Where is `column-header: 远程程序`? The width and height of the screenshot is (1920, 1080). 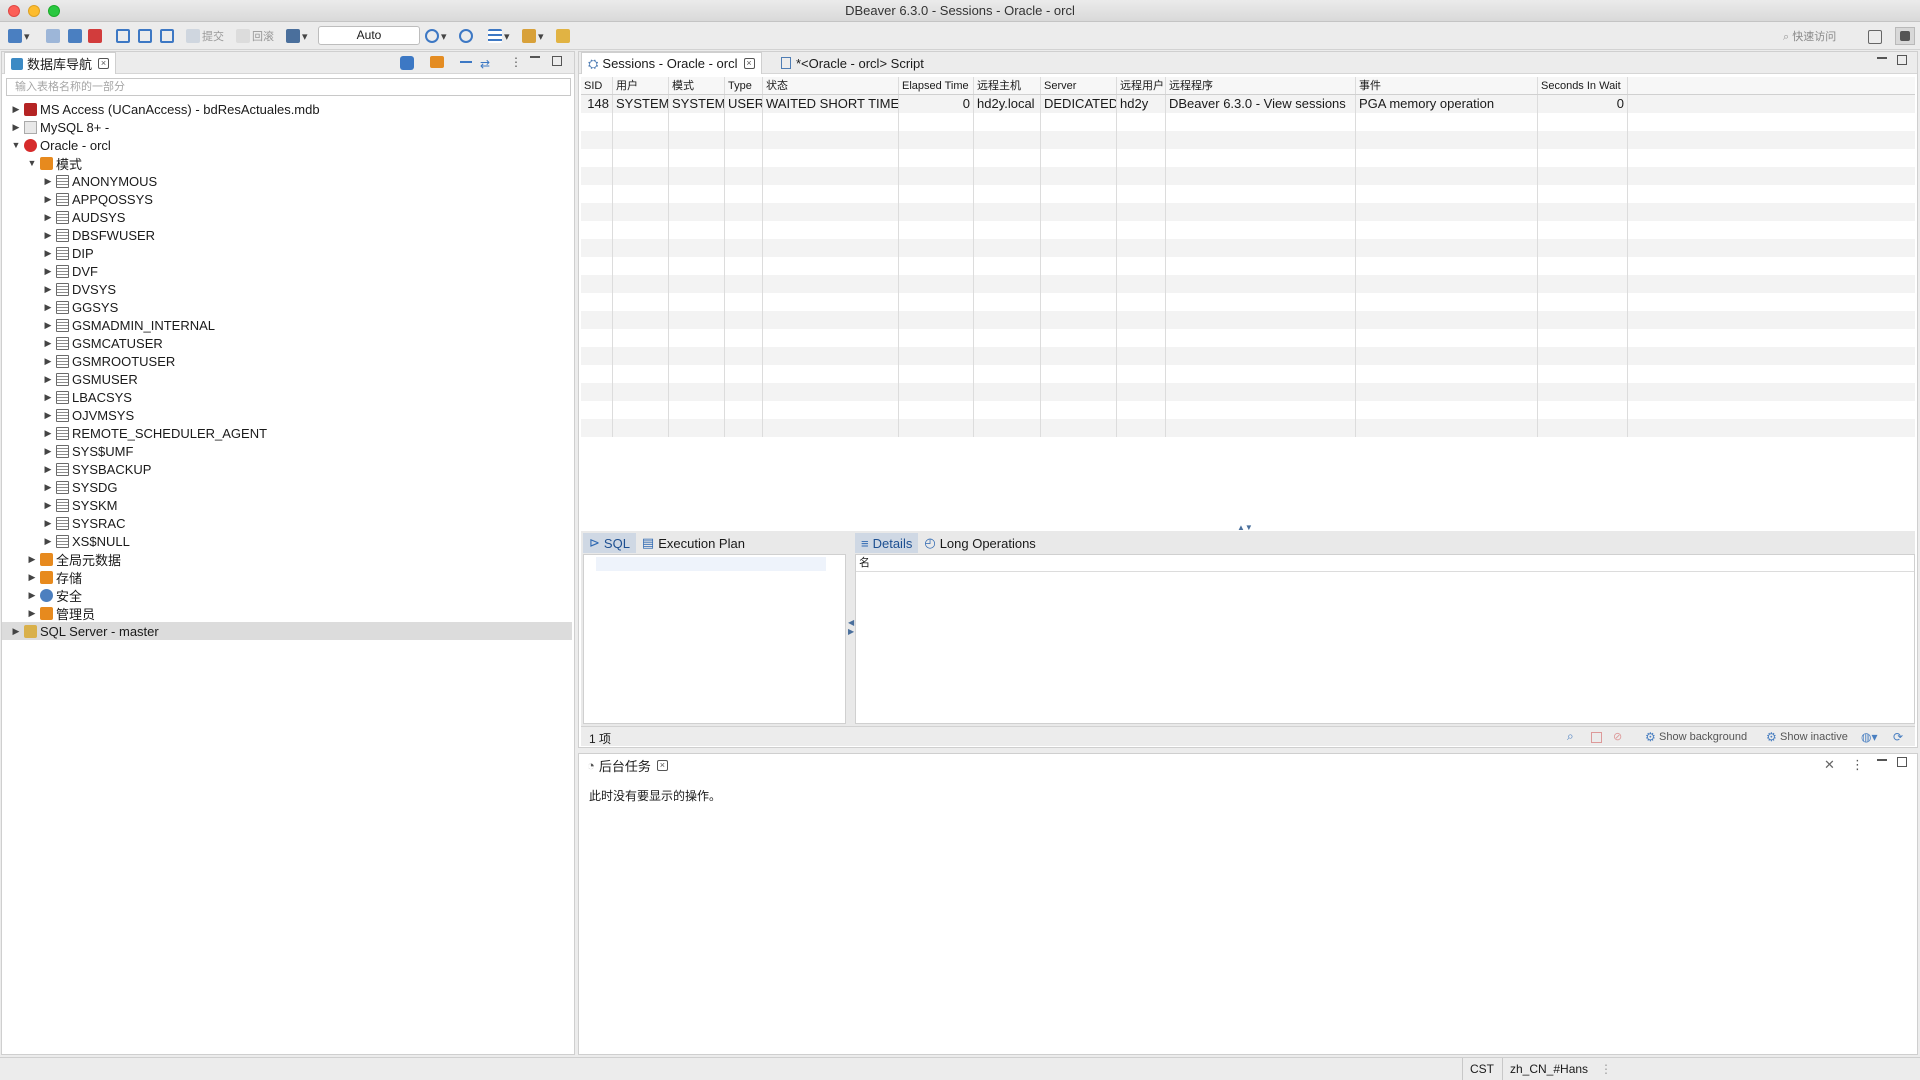
column-header: 远程程序 is located at coordinates (1261, 85).